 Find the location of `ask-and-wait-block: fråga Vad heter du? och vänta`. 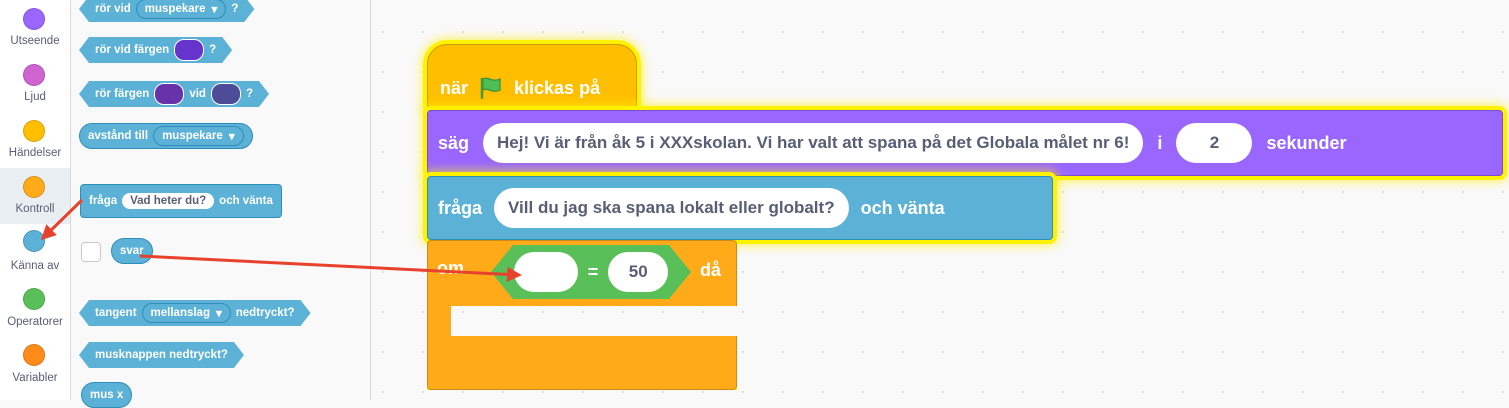

ask-and-wait-block: fråga Vad heter du? och vänta is located at coordinates (181, 201).